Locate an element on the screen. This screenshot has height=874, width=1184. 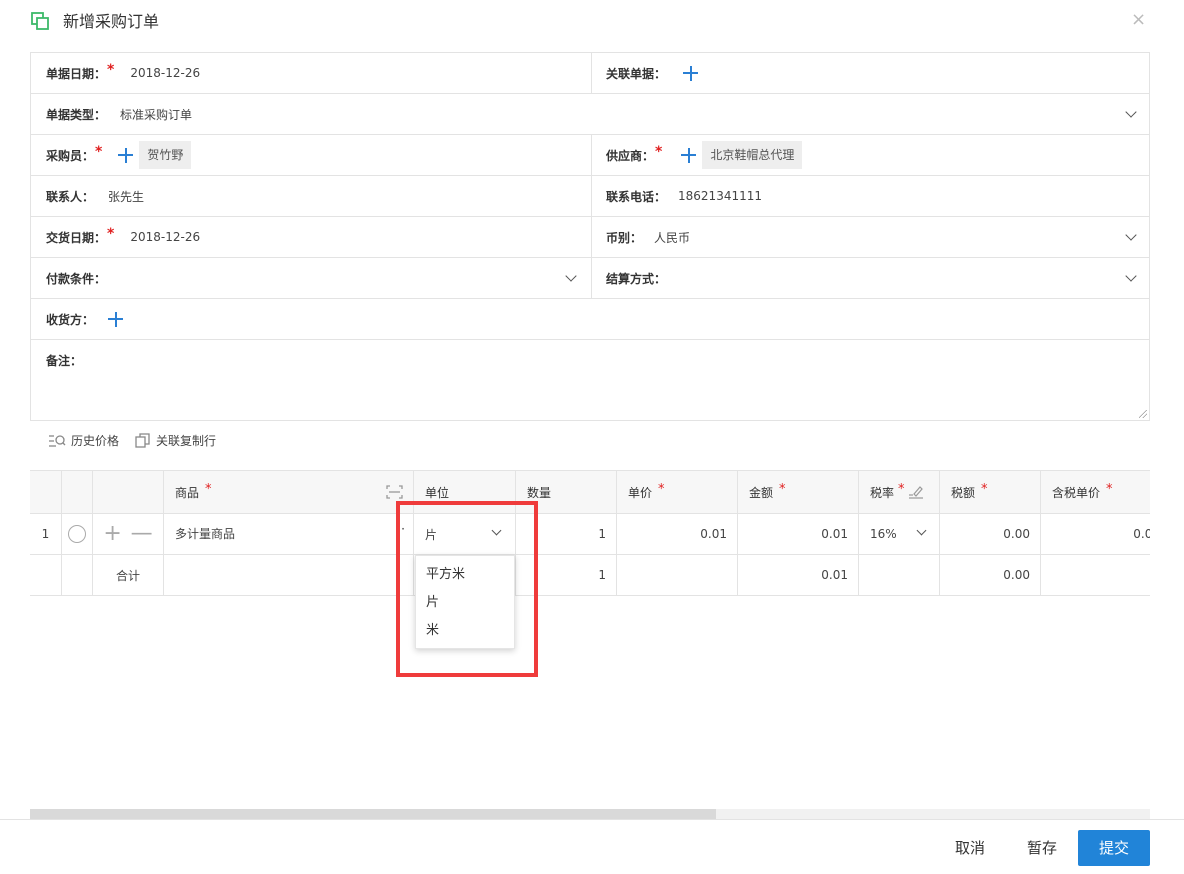
copy-related-button: 关联复制行 is located at coordinates (175, 440).